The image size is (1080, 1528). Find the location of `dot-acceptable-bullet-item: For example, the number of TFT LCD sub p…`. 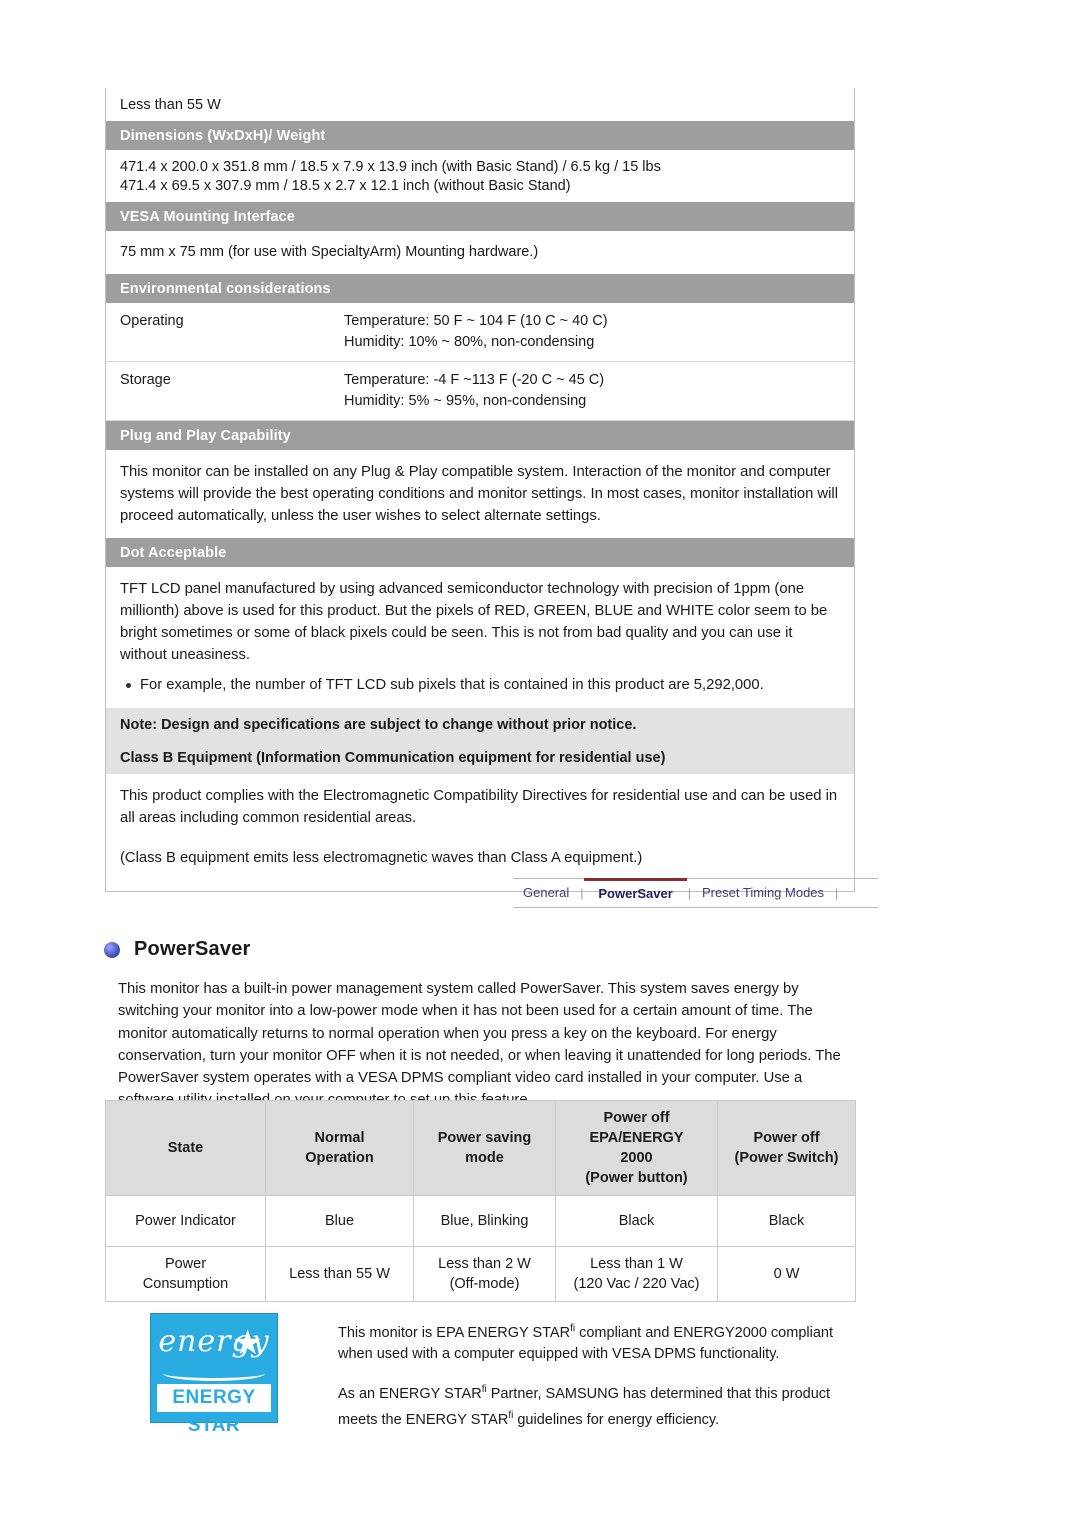

dot-acceptable-bullet-item: For example, the number of TFT LCD sub p… is located at coordinates (480, 690).